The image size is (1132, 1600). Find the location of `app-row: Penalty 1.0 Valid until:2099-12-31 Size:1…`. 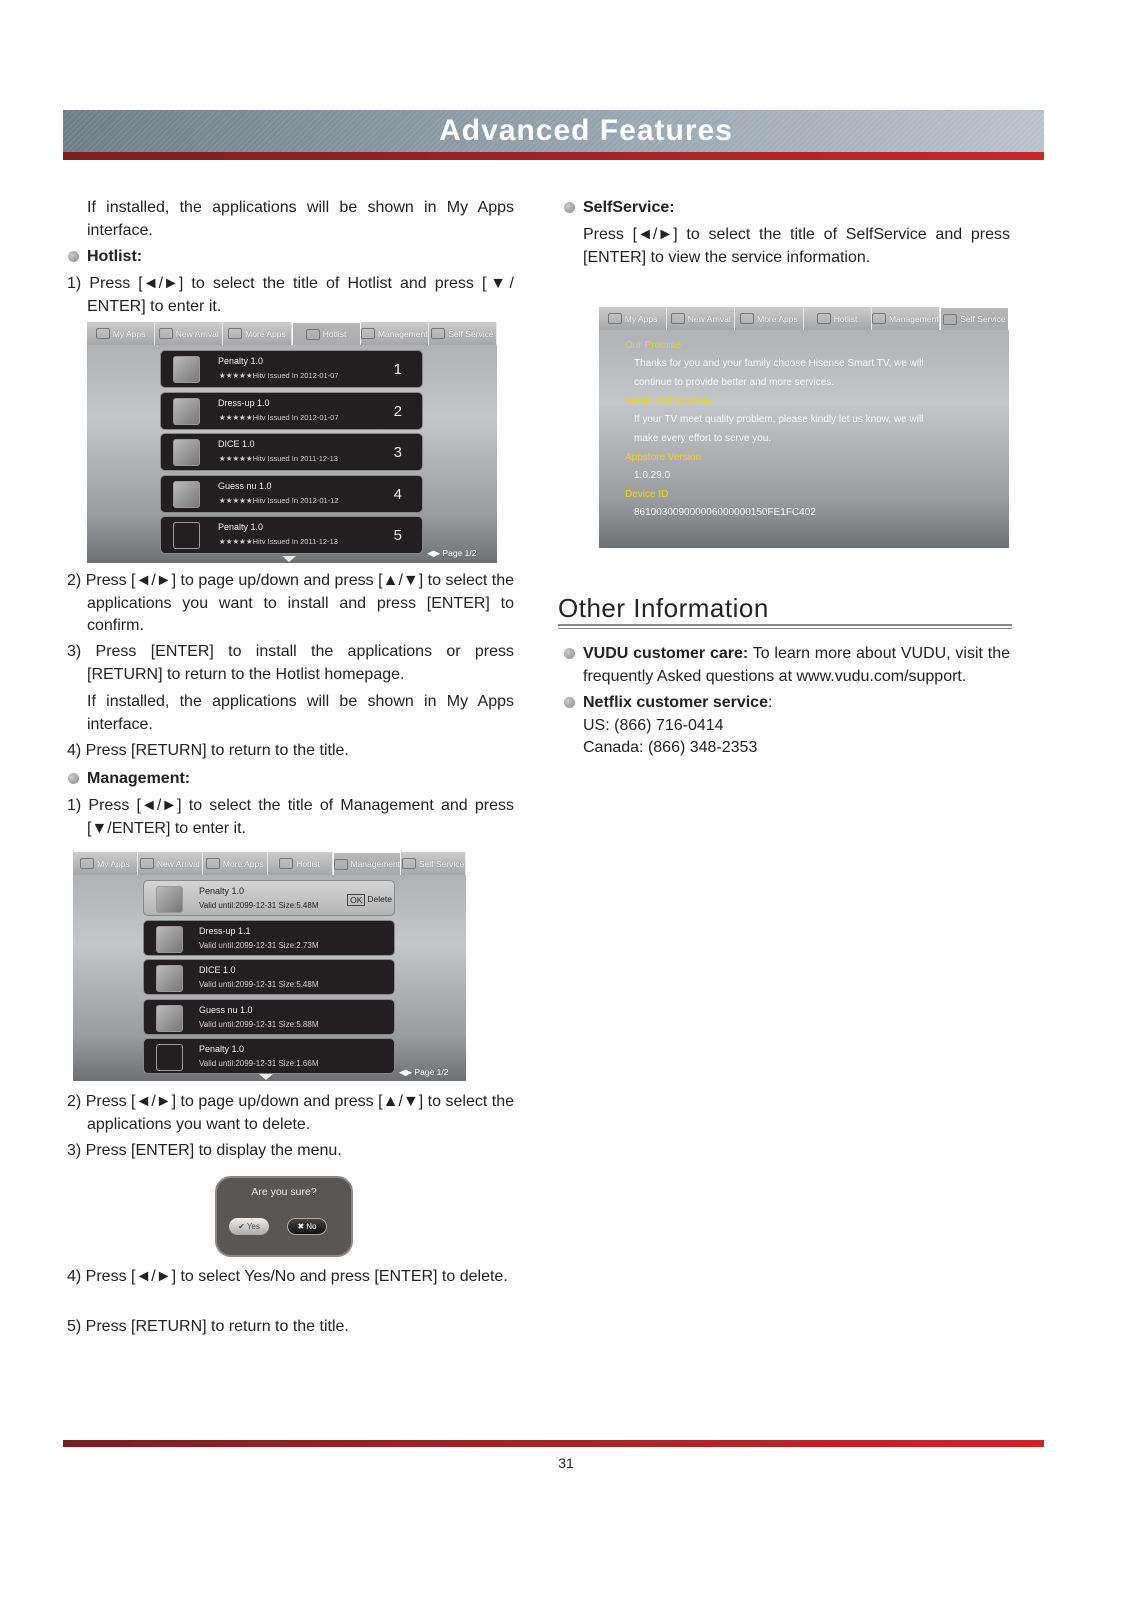

app-row: Penalty 1.0 Valid until:2099-12-31 Size:1… is located at coordinates (269, 1056).